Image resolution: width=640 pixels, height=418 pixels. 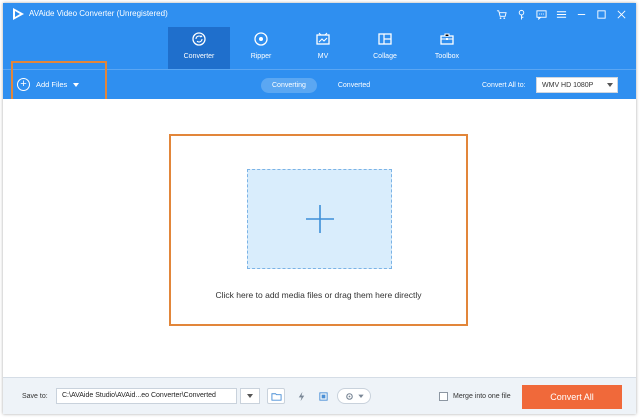 I want to click on nav-converter-label: Converter, so click(x=199, y=56).